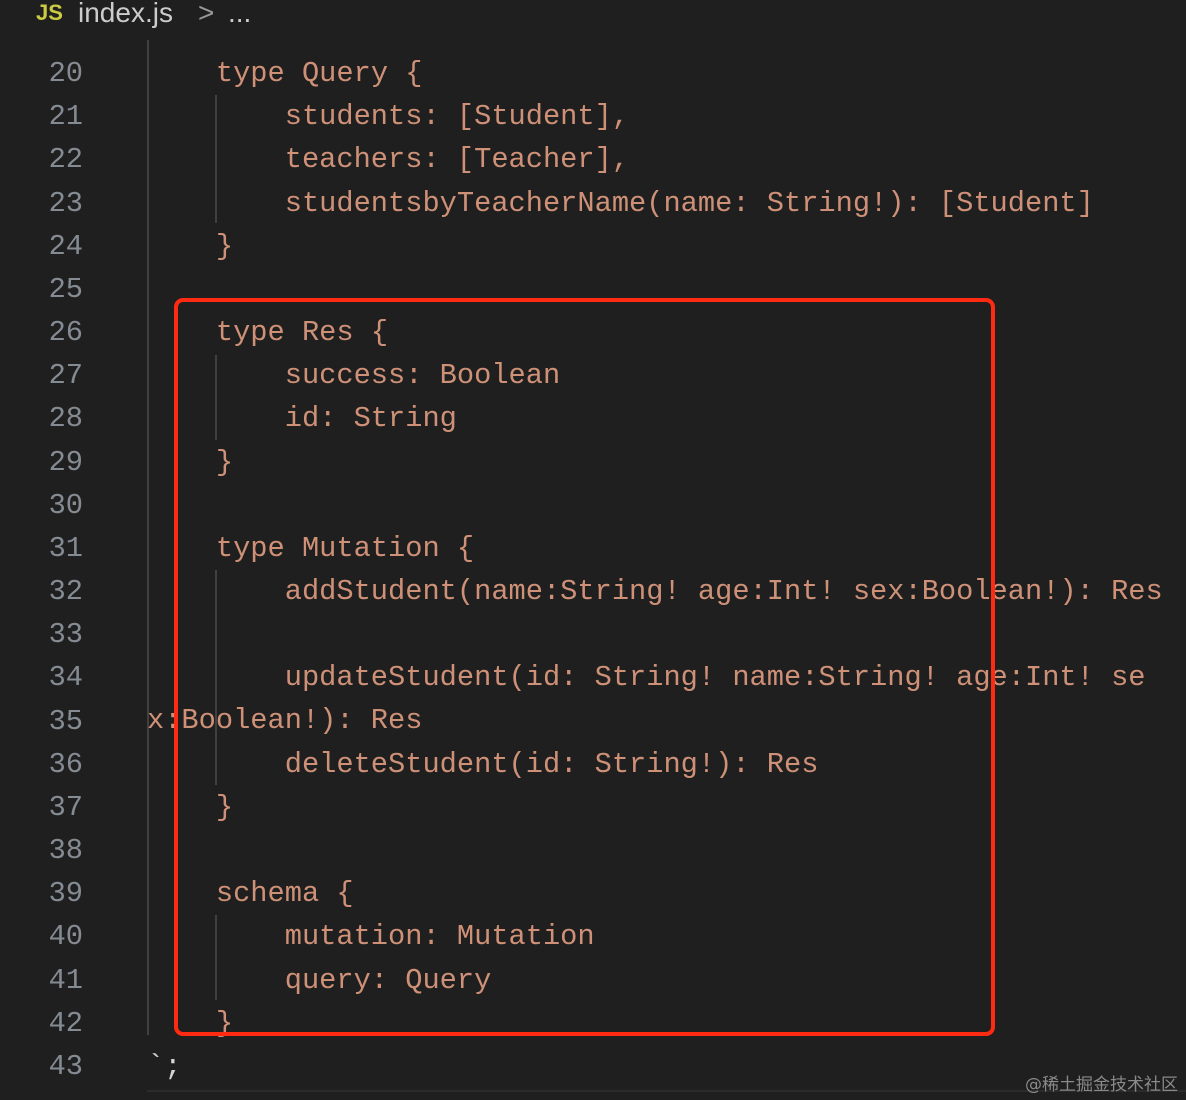  What do you see at coordinates (65, 117) in the screenshot?
I see `line-number: 21` at bounding box center [65, 117].